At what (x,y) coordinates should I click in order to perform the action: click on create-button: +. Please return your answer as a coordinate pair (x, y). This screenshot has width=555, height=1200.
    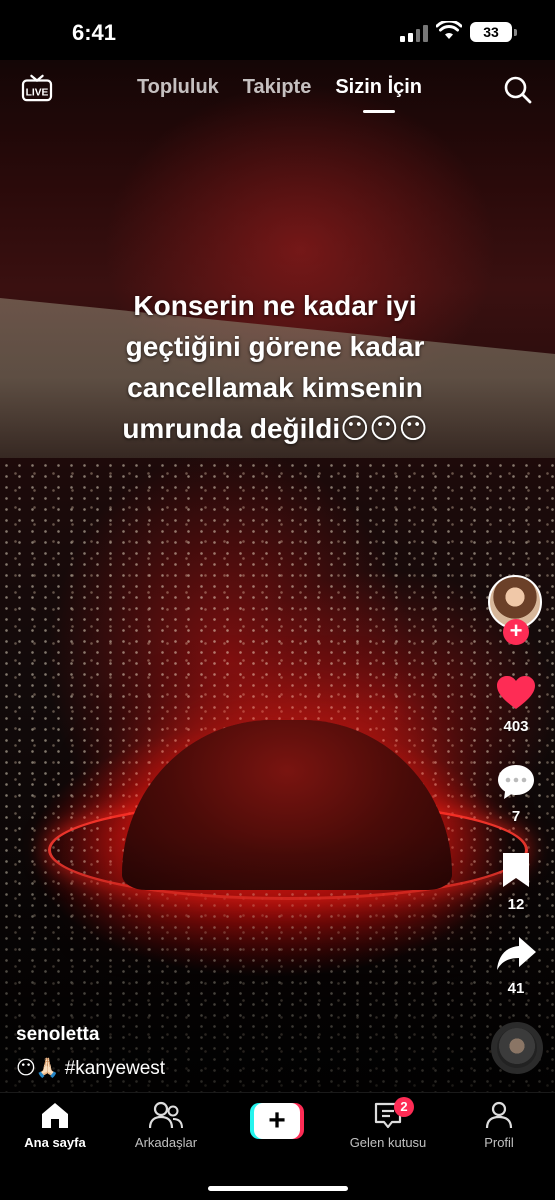
    Looking at the image, I should click on (277, 1121).